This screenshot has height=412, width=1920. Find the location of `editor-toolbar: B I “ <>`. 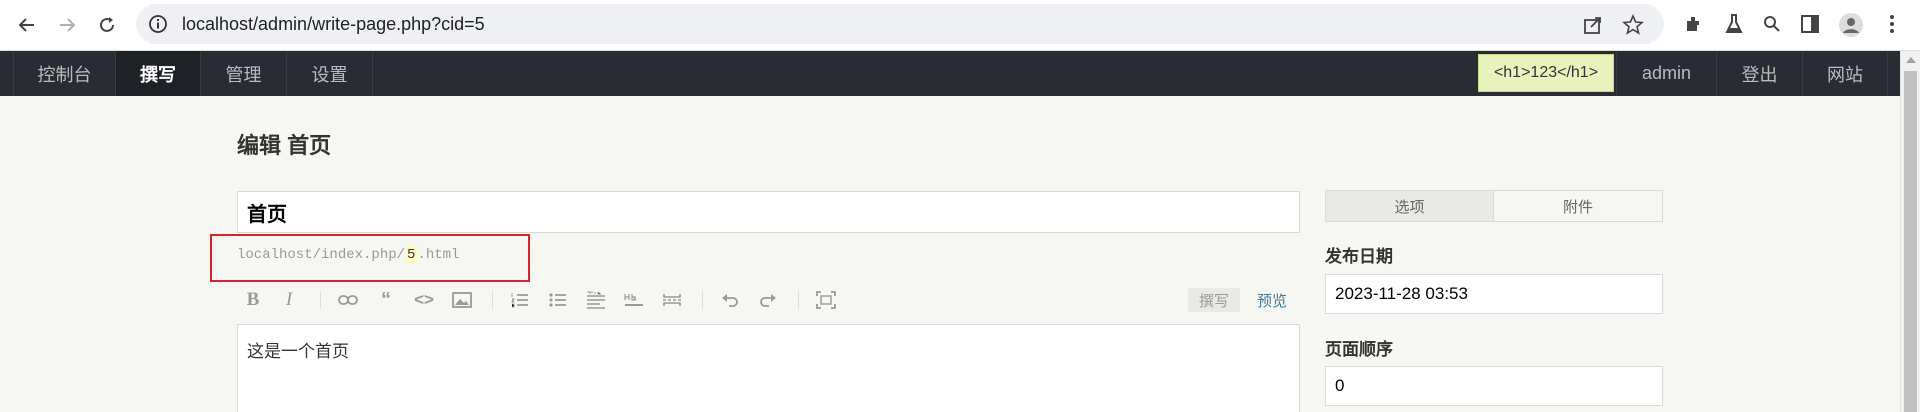

editor-toolbar: B I “ <> is located at coordinates (768, 300).